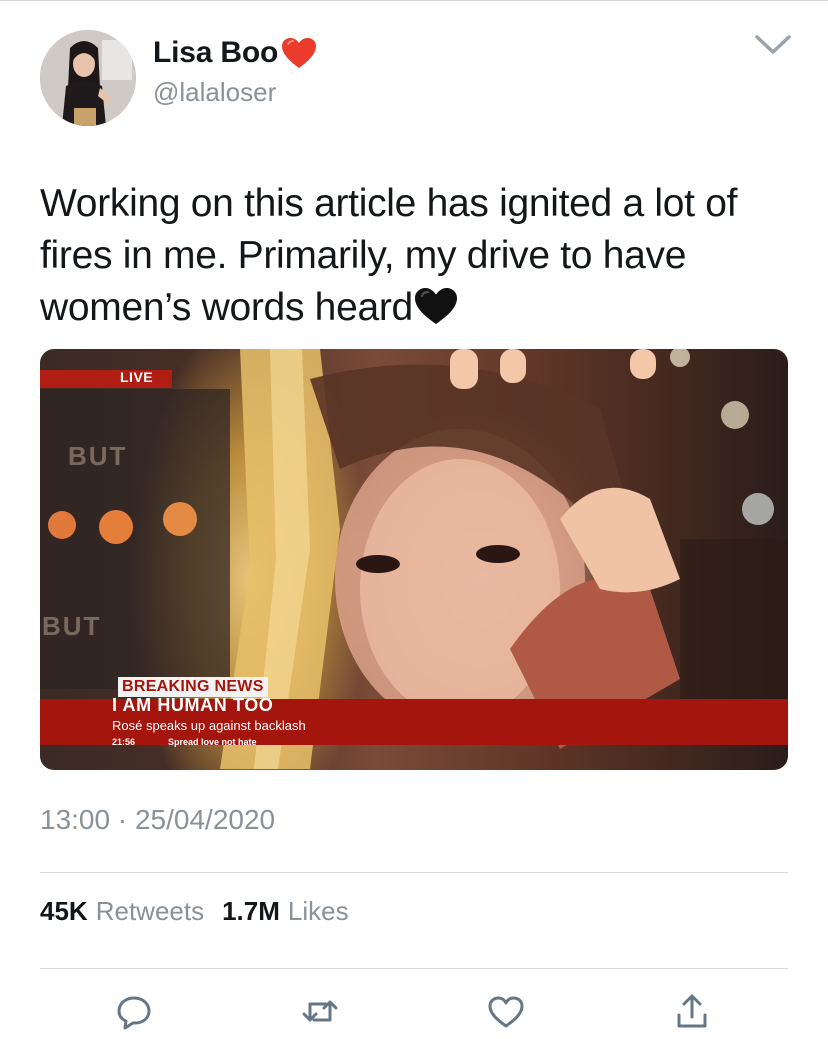  I want to click on black-heart-icon, so click(436, 306).